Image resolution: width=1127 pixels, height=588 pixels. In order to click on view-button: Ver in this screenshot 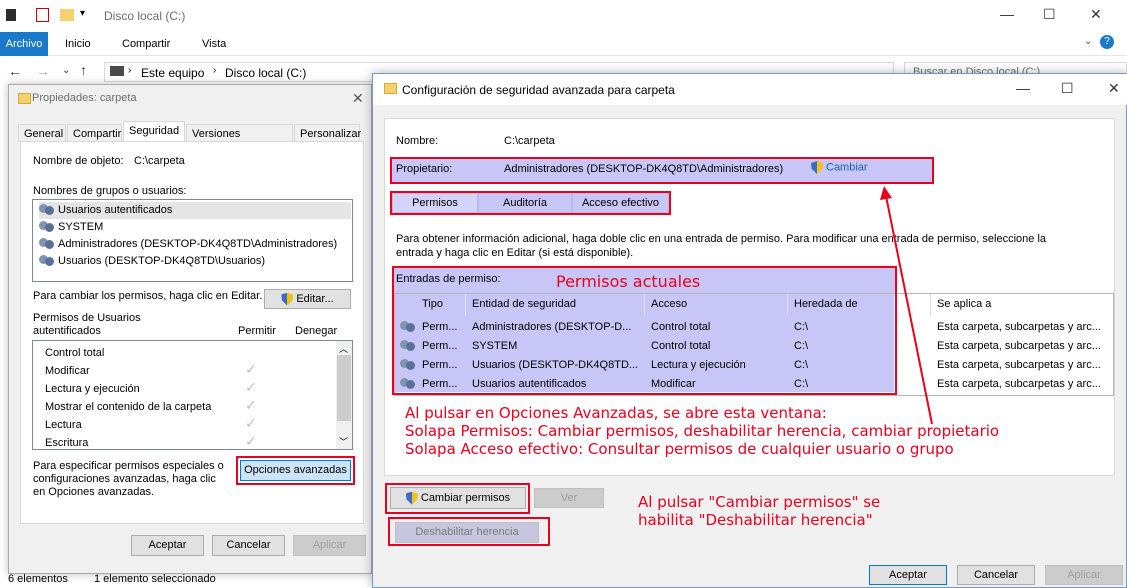, I will do `click(569, 498)`.